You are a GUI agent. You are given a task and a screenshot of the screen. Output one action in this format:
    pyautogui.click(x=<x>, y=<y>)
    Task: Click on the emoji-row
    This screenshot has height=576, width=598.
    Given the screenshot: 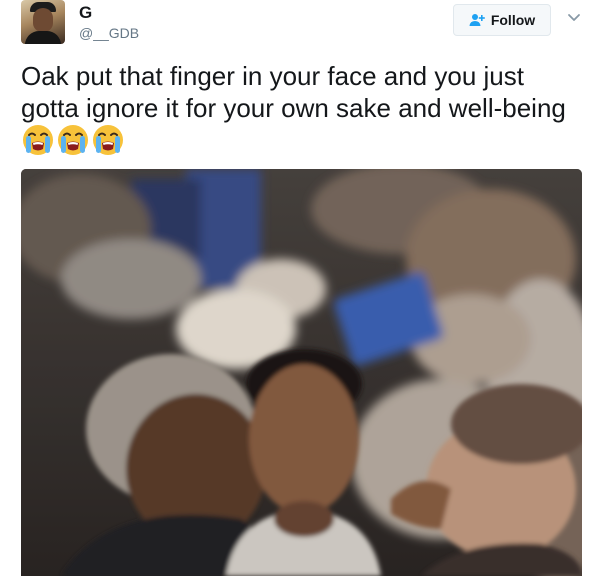 What is the action you would take?
    pyautogui.click(x=73, y=141)
    